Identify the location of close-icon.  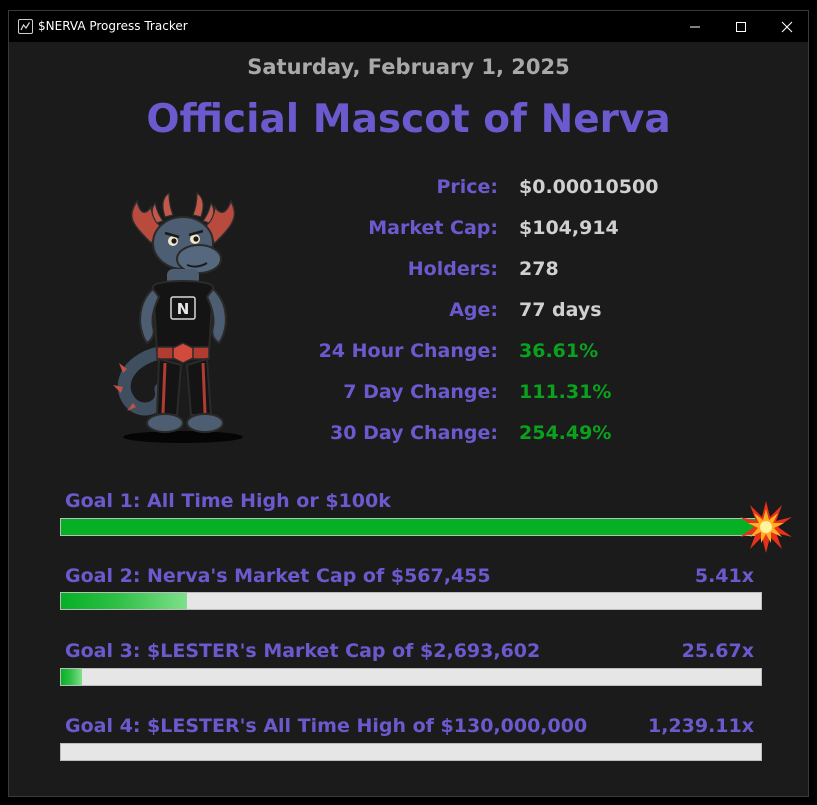
(787, 27).